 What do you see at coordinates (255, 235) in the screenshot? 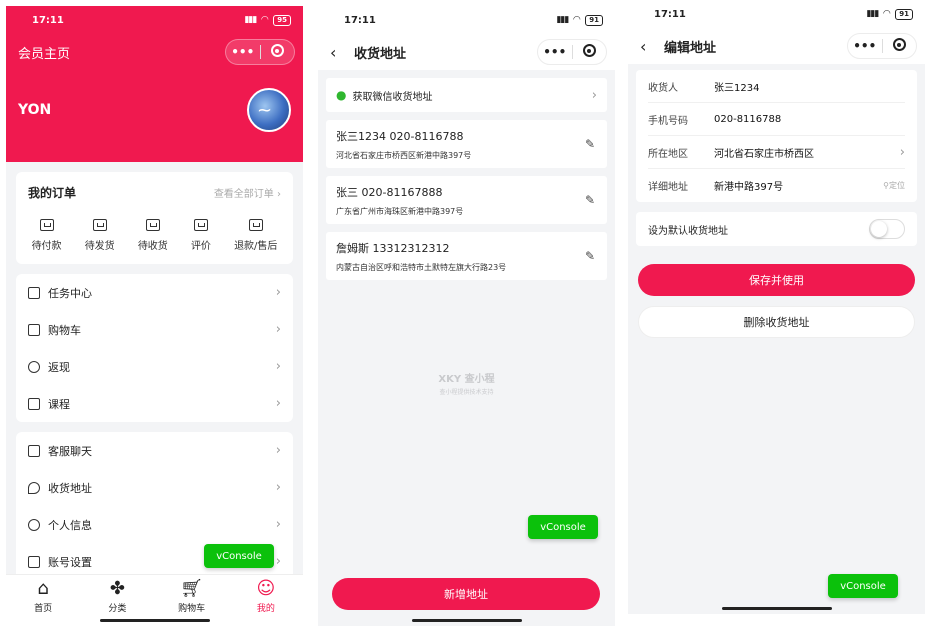
I see `order-refund: 退款/售后` at bounding box center [255, 235].